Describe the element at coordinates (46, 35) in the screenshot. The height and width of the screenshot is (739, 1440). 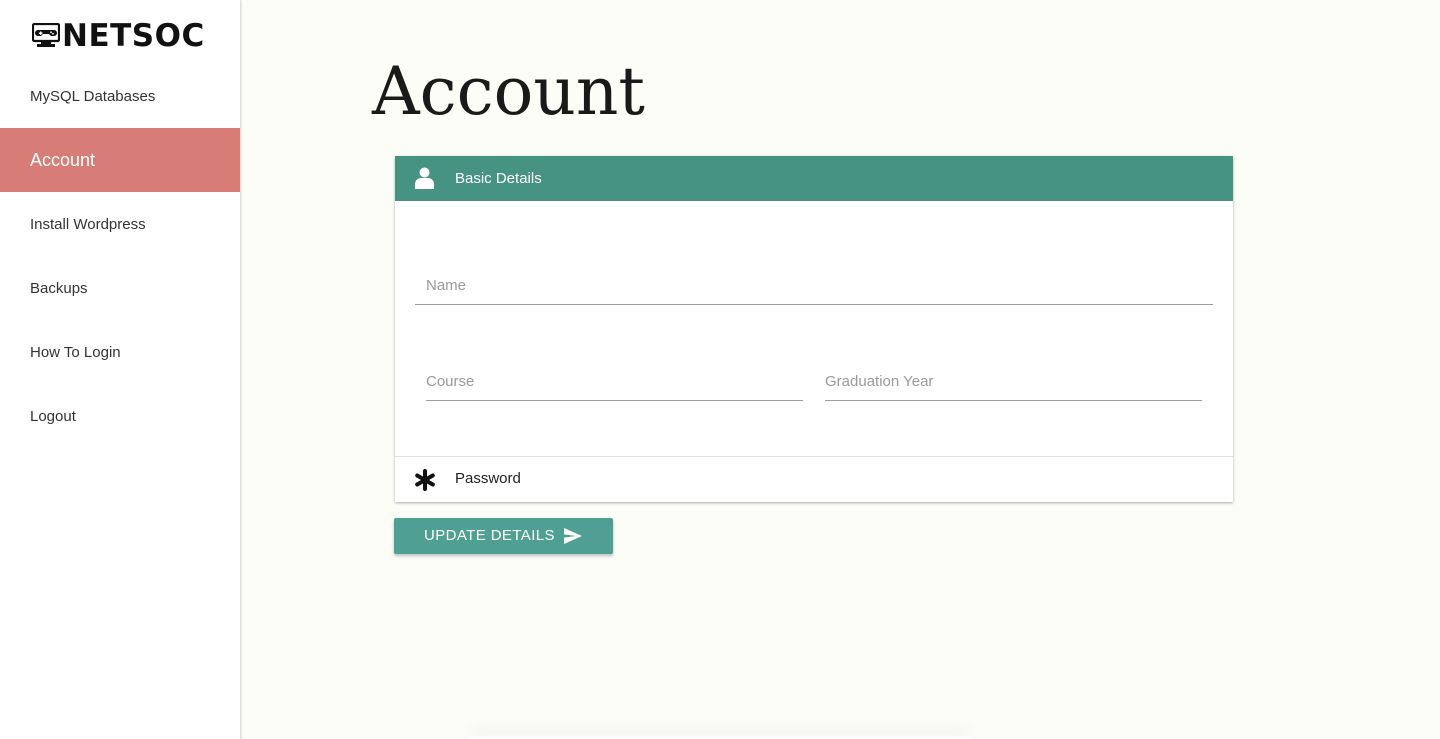
I see `computer-gamepad-icon` at that location.